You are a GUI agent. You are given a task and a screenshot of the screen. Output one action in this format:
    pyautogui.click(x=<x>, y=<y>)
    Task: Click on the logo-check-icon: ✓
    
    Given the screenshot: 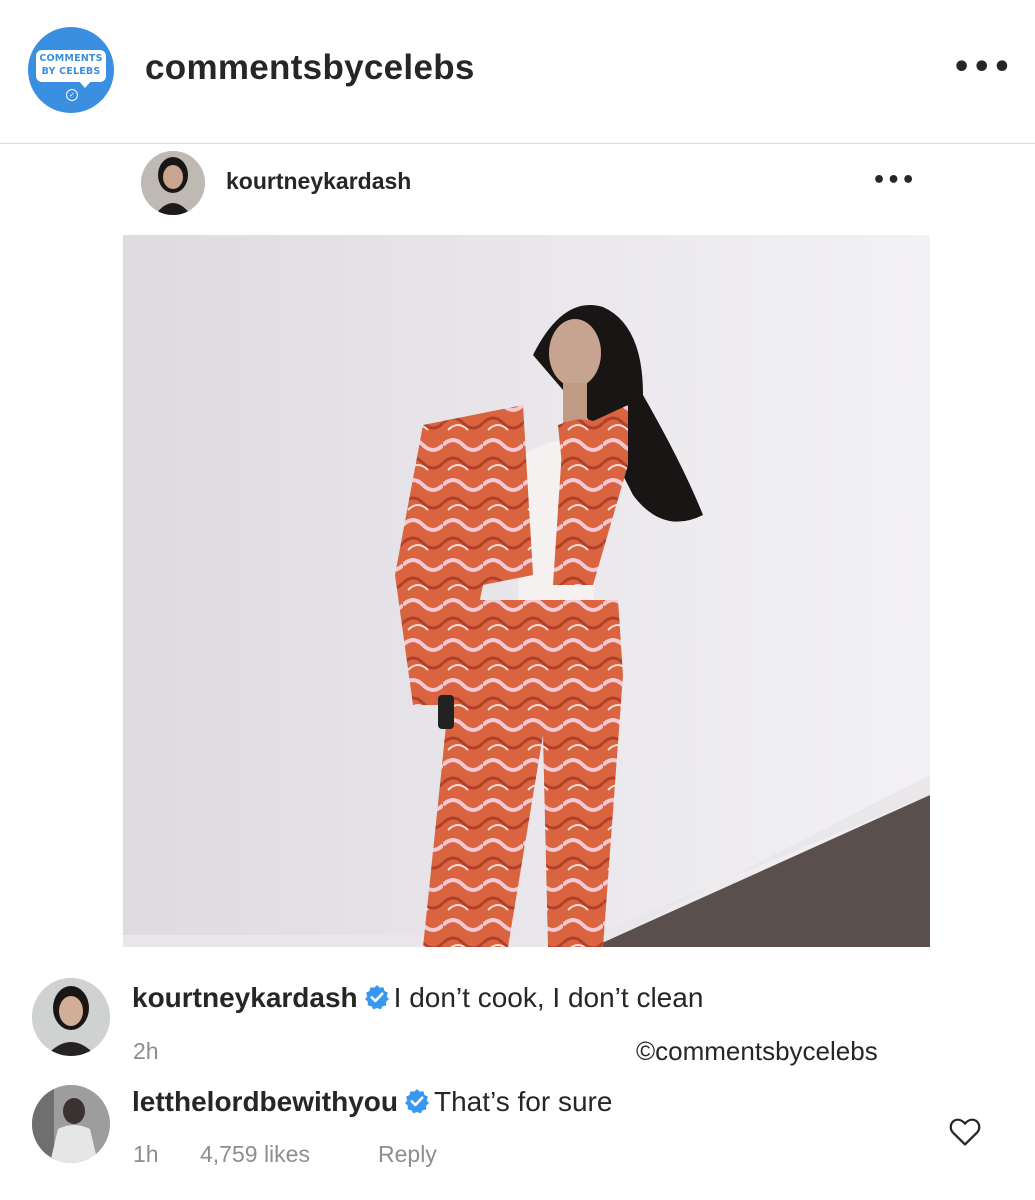 What is the action you would take?
    pyautogui.click(x=72, y=95)
    